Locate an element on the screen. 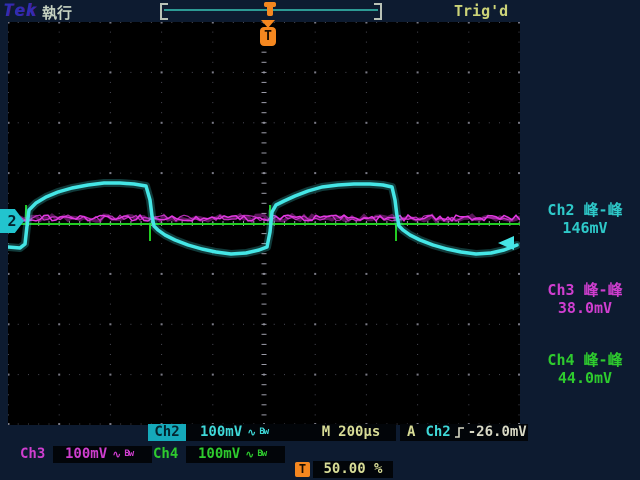 Image resolution: width=640 pixels, height=480 pixels. measurement-ch2-channel: Ch2 is located at coordinates (561, 210).